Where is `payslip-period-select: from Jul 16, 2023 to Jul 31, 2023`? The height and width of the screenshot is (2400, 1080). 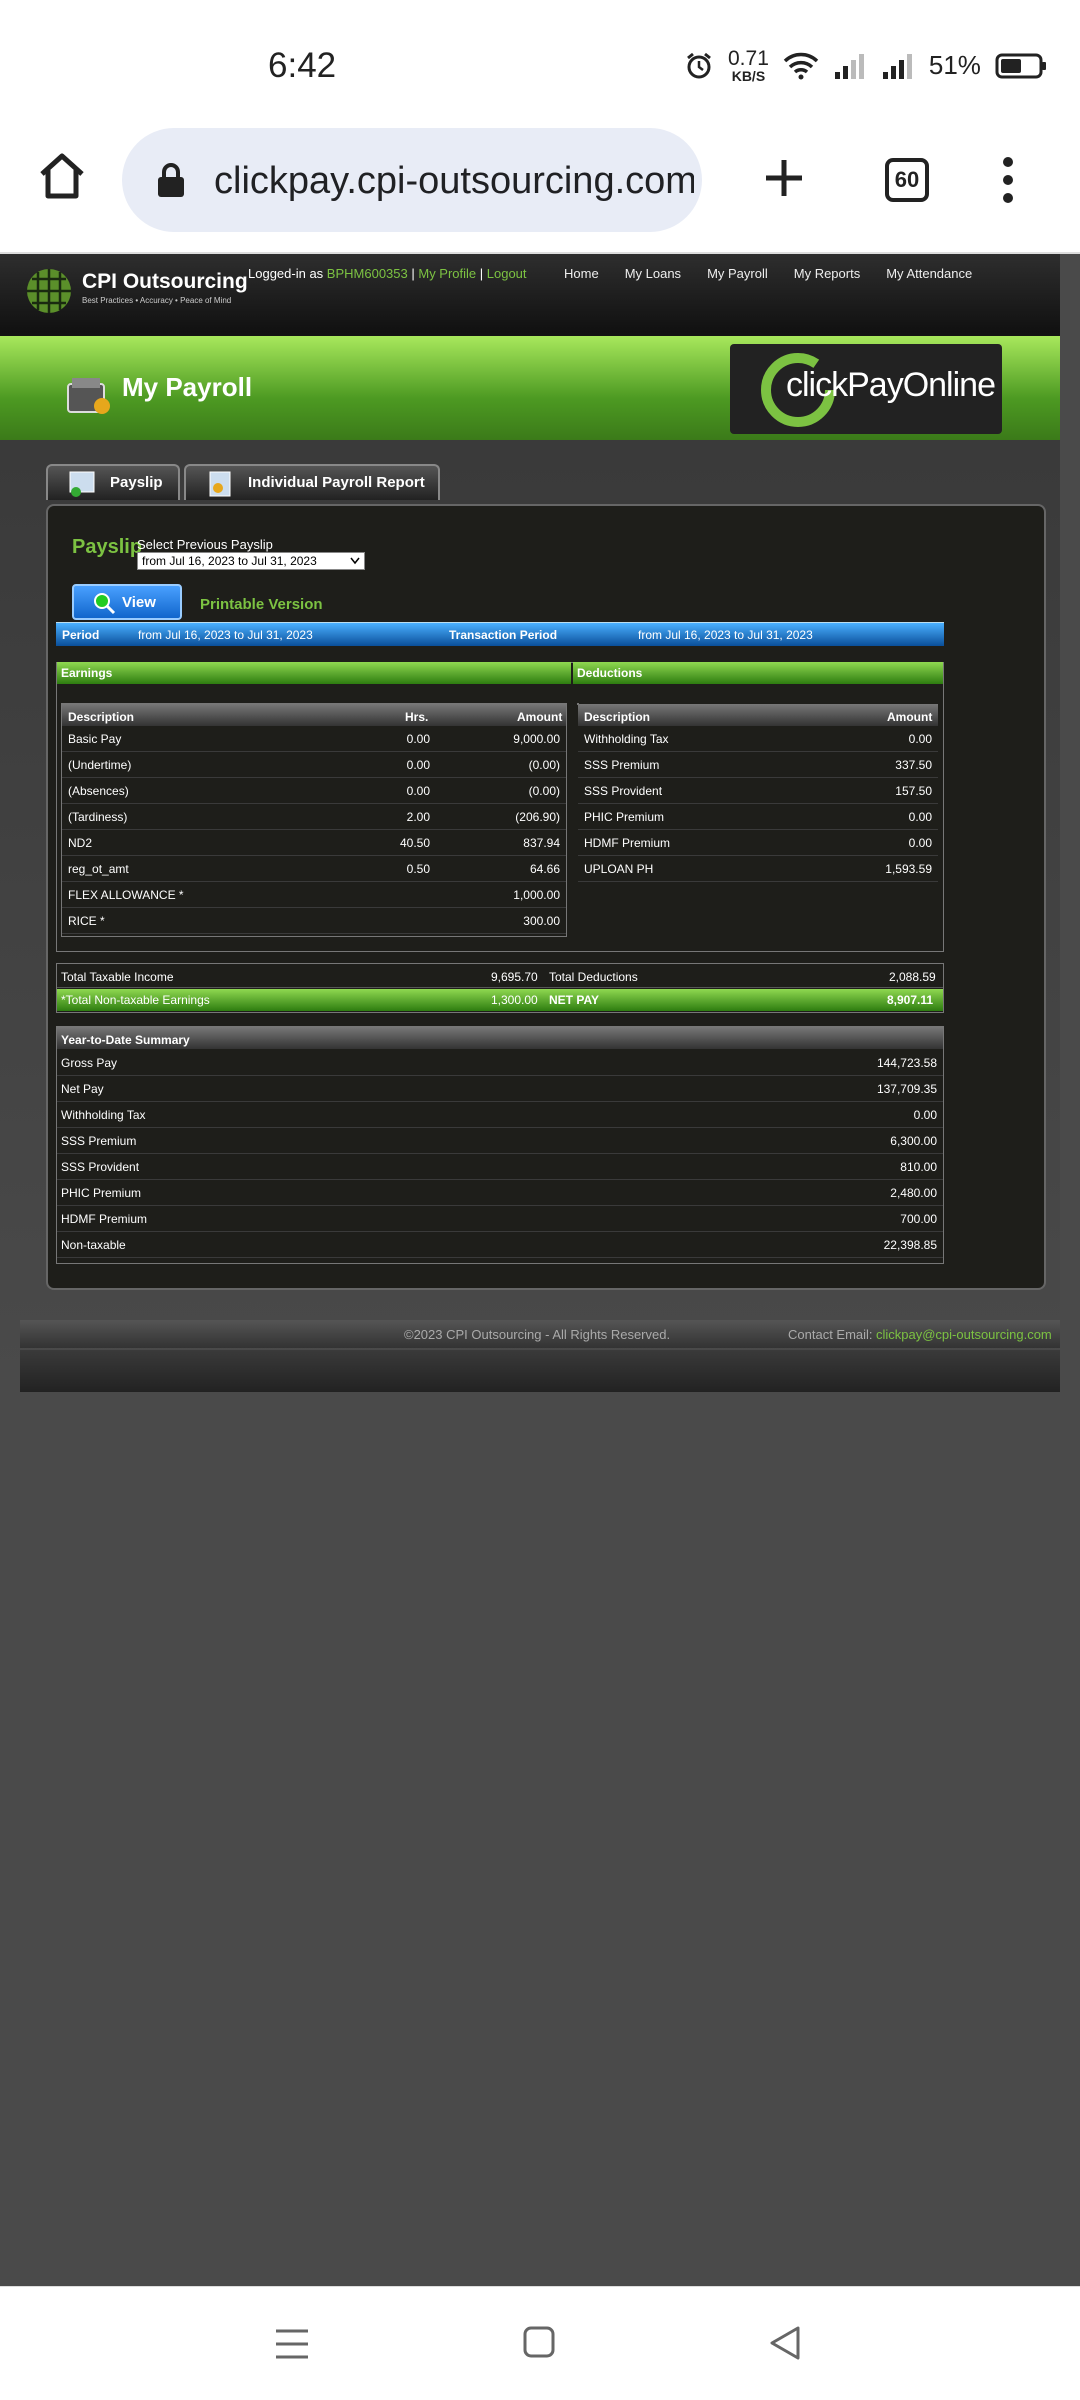 payslip-period-select: from Jul 16, 2023 to Jul 31, 2023 is located at coordinates (251, 561).